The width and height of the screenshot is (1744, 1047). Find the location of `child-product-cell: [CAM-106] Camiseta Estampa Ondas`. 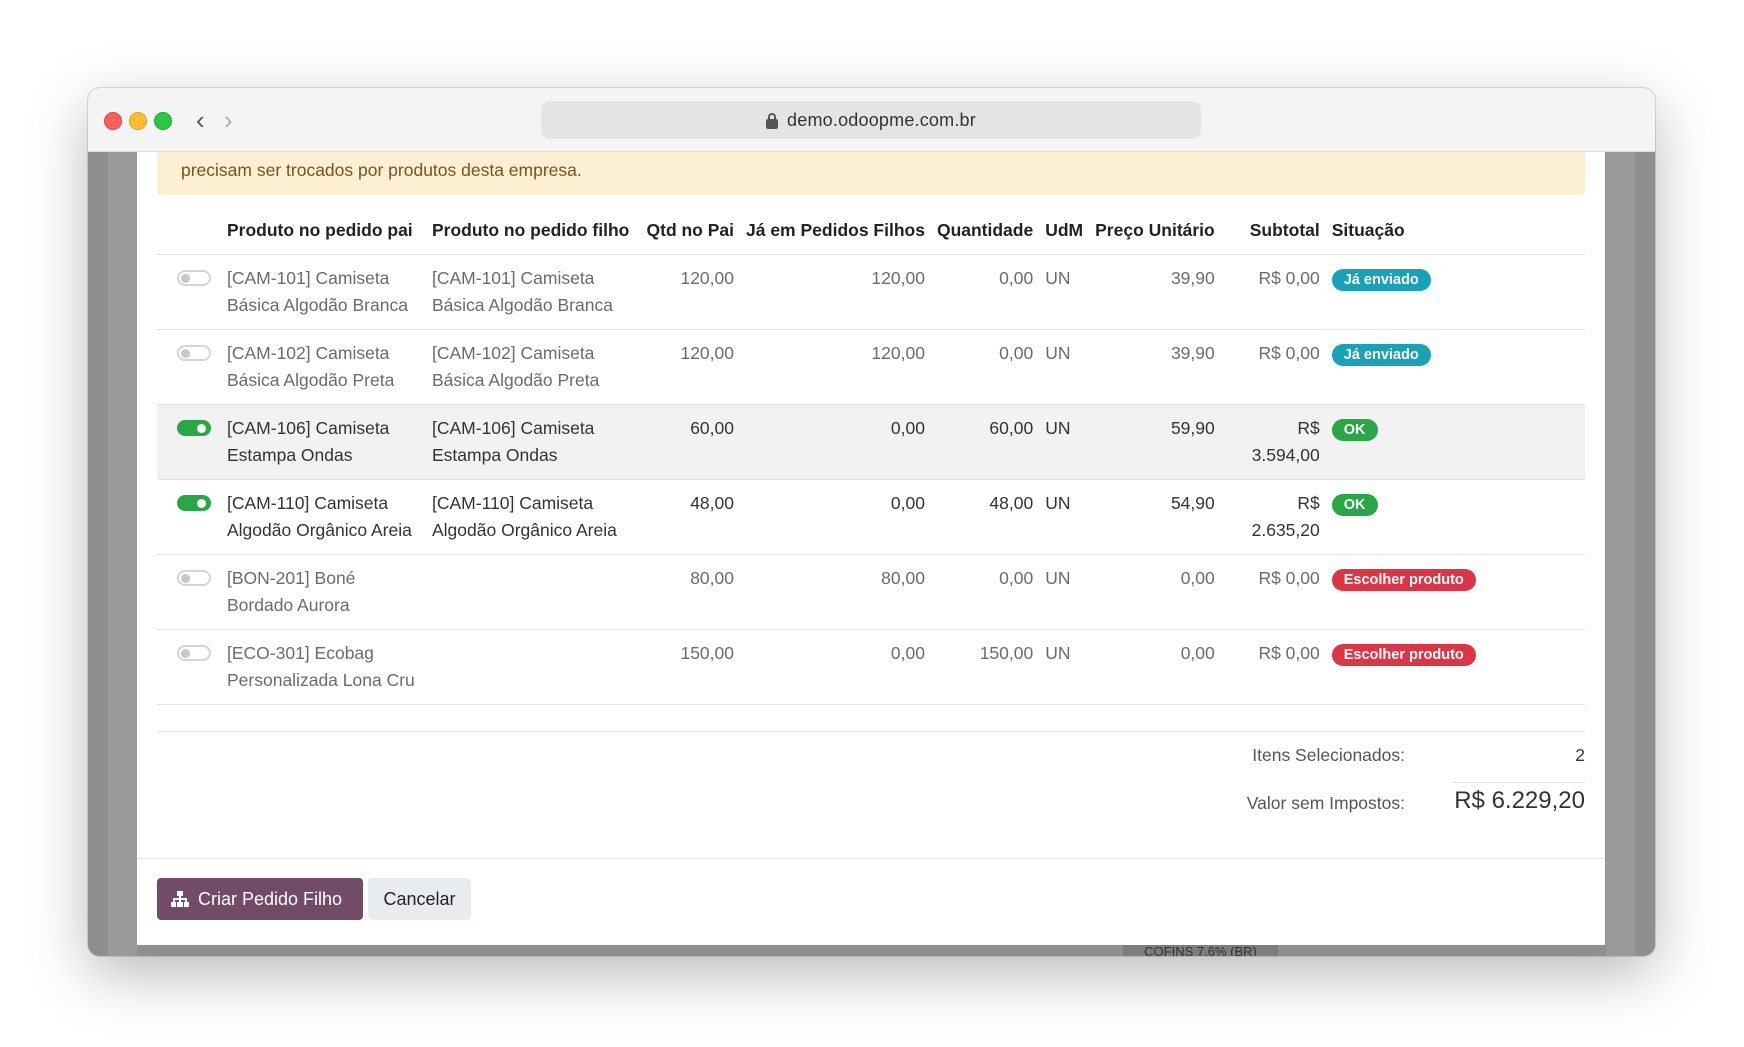

child-product-cell: [CAM-106] Camiseta Estampa Ondas is located at coordinates (533, 442).